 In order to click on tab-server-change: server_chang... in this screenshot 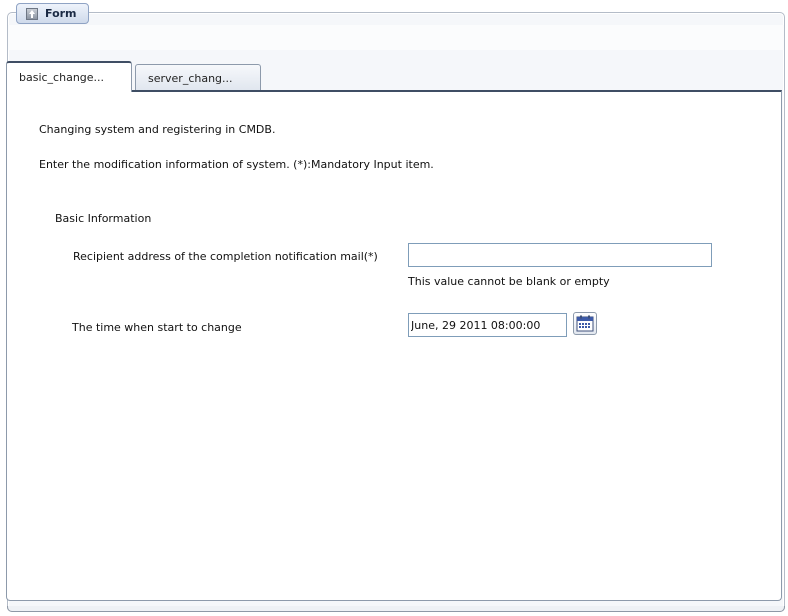, I will do `click(198, 78)`.